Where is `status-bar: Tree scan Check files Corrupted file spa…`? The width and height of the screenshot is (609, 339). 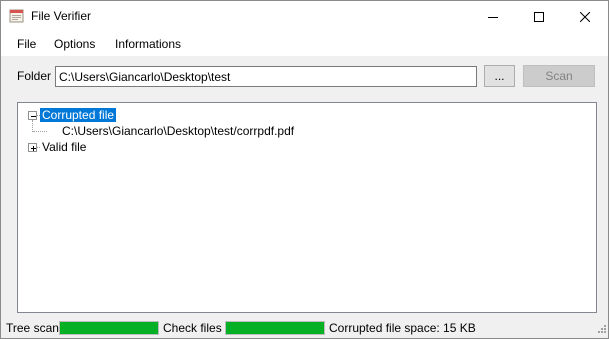 status-bar: Tree scan Check files Corrupted file spa… is located at coordinates (304, 327).